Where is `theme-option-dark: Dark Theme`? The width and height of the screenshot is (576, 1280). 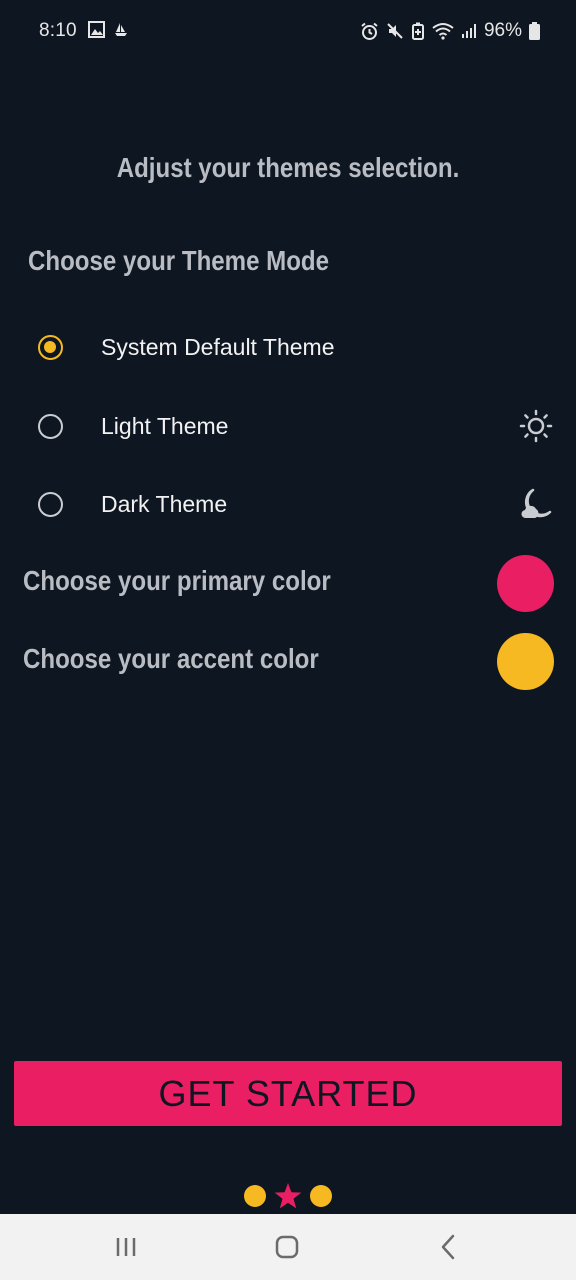 theme-option-dark: Dark Theme is located at coordinates (288, 504).